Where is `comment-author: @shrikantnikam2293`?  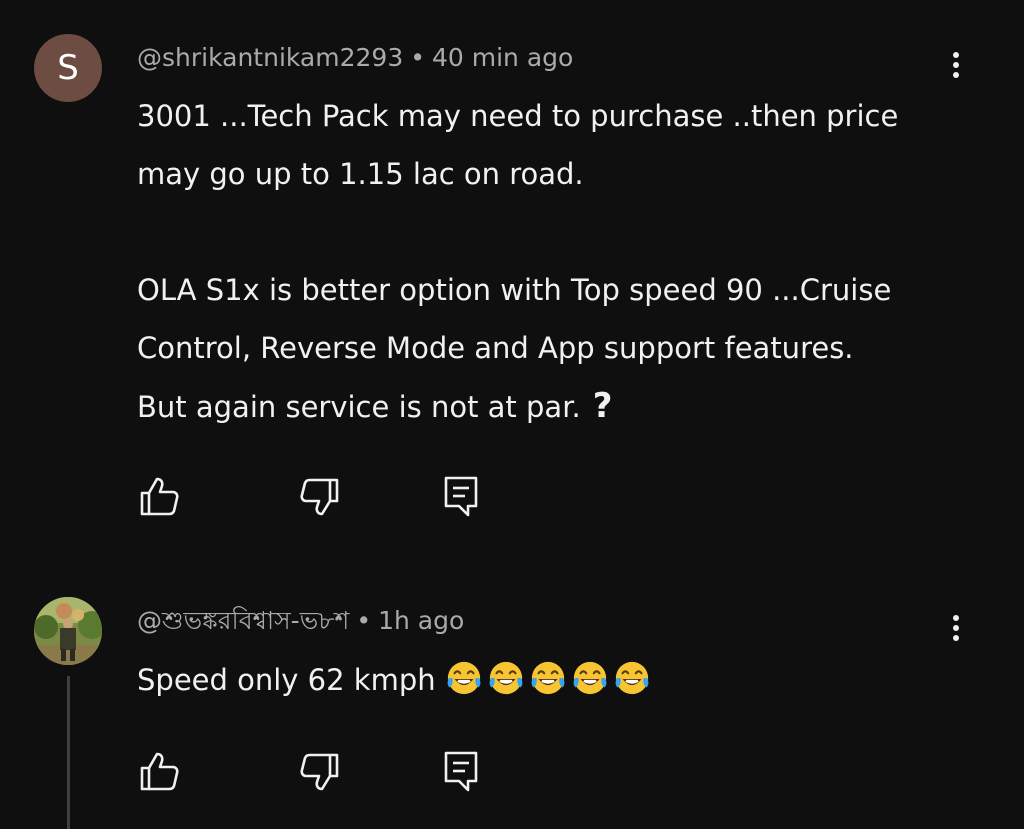 comment-author: @shrikantnikam2293 is located at coordinates (270, 57).